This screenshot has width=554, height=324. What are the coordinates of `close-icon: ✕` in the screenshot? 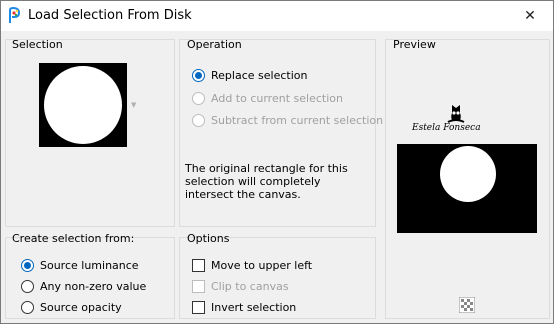 It's located at (530, 16).